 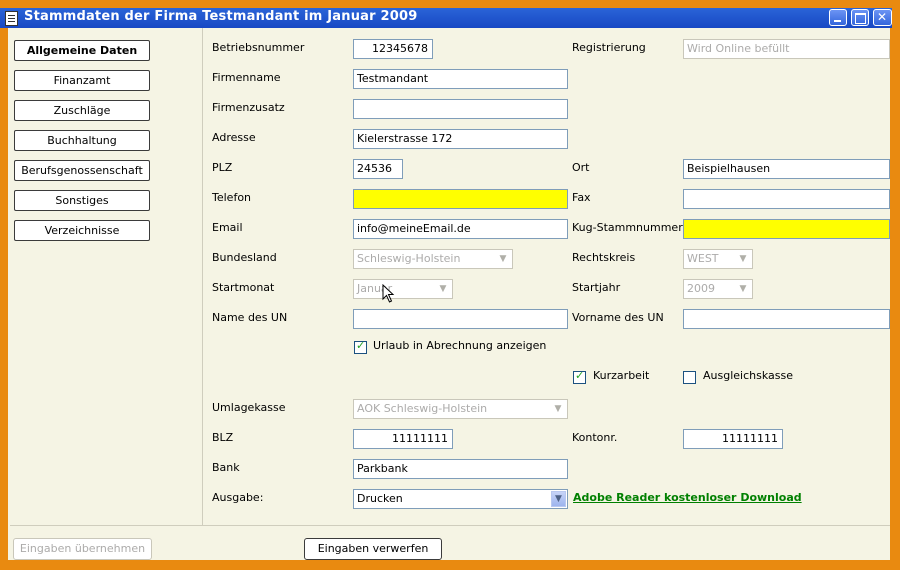 I want to click on ausgabe-select: Drucken ▼, so click(x=460, y=499).